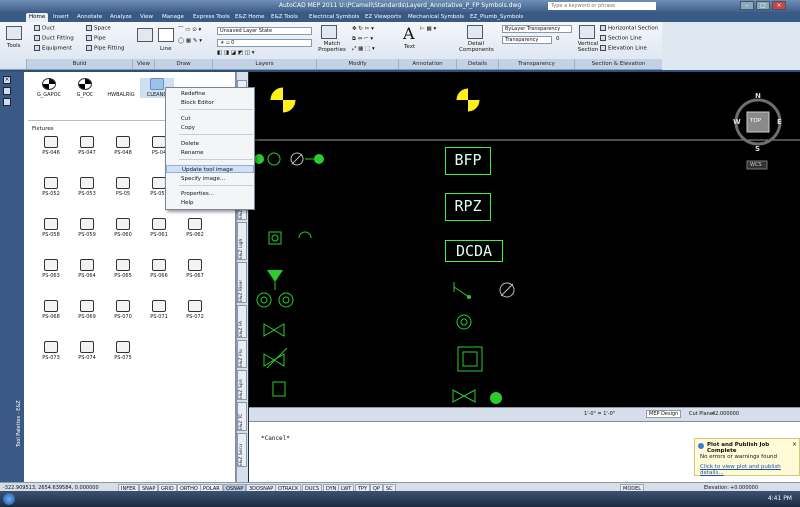 The width and height of the screenshot is (800, 507). Describe the element at coordinates (9, 499) in the screenshot. I see `start-button` at that location.